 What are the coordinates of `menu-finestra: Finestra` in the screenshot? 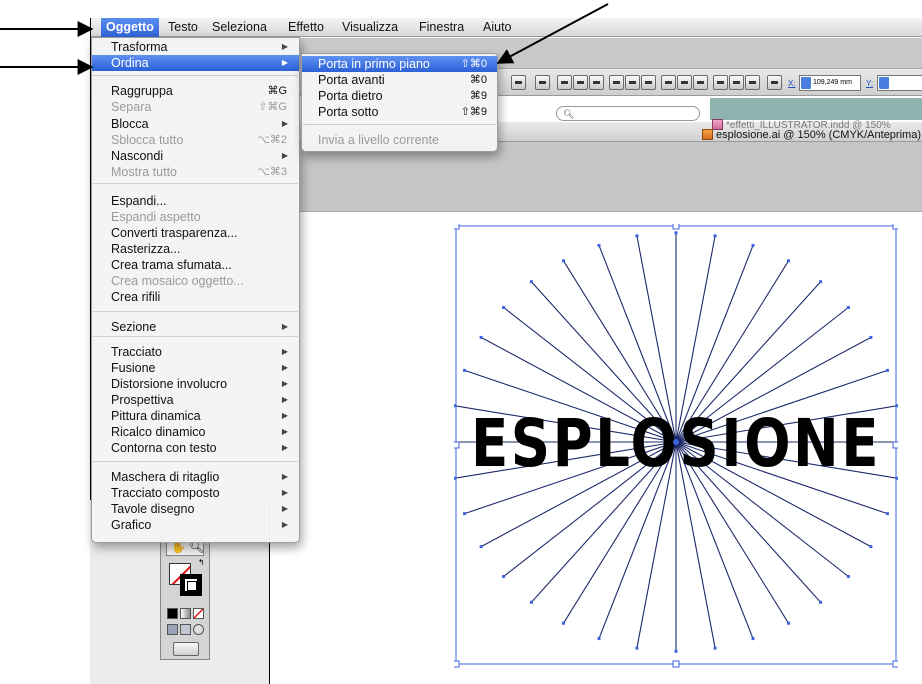 It's located at (441, 27).